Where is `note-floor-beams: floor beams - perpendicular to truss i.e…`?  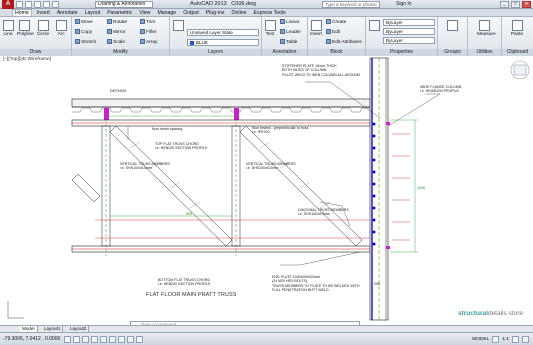
note-floor-beams: floor beams - perpendicular to truss i.e… is located at coordinates (280, 130).